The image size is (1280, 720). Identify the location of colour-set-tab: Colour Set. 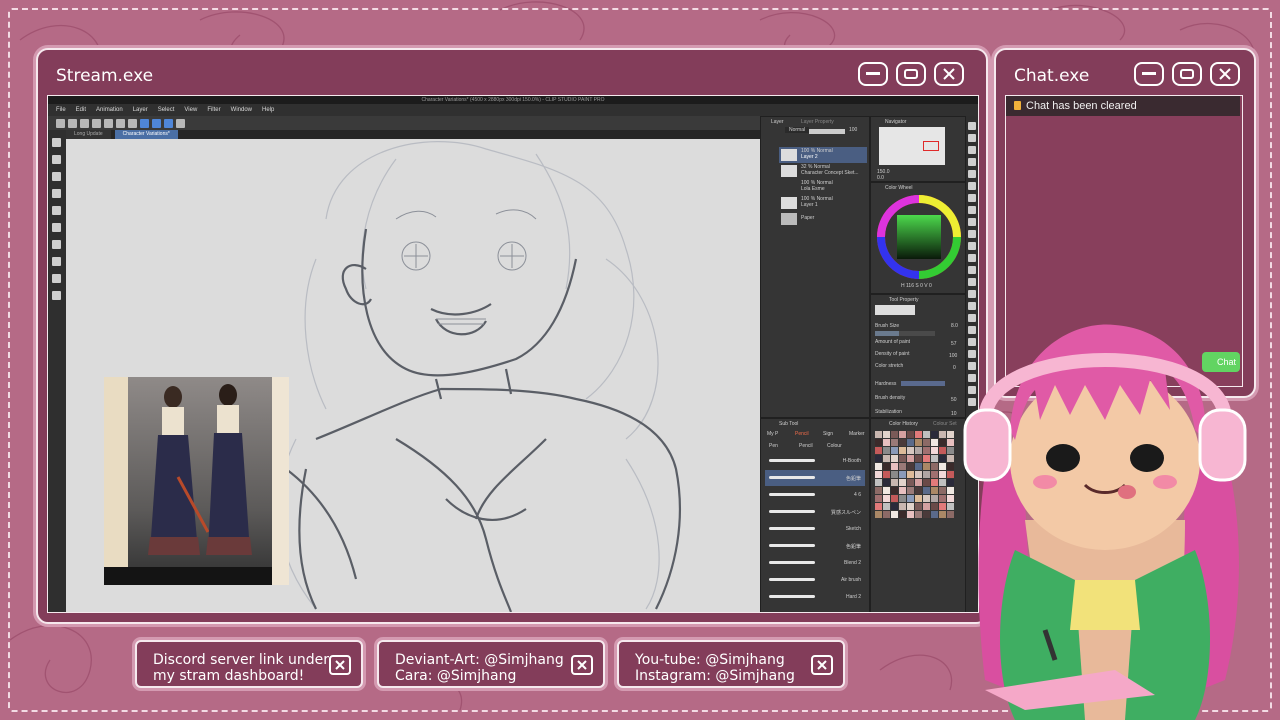
(945, 424).